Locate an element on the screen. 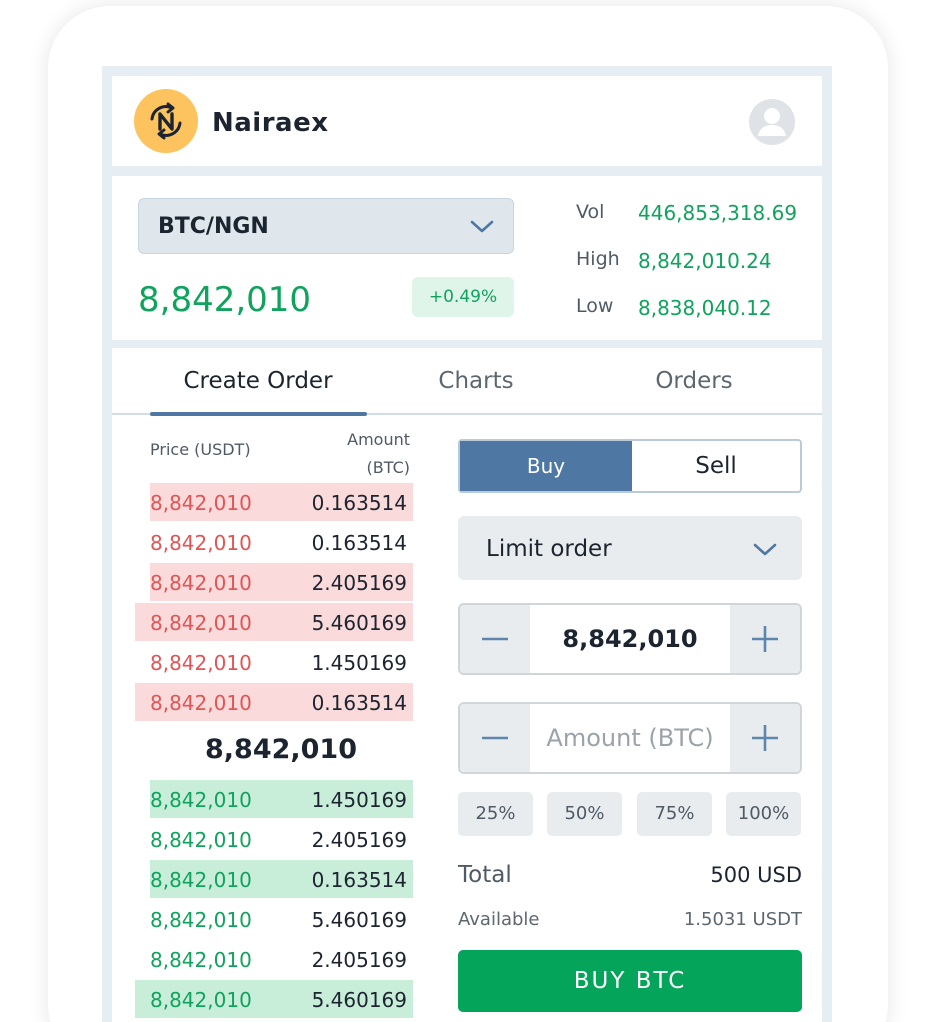 The width and height of the screenshot is (930, 1022). percent-50-button: 50% is located at coordinates (584, 814).